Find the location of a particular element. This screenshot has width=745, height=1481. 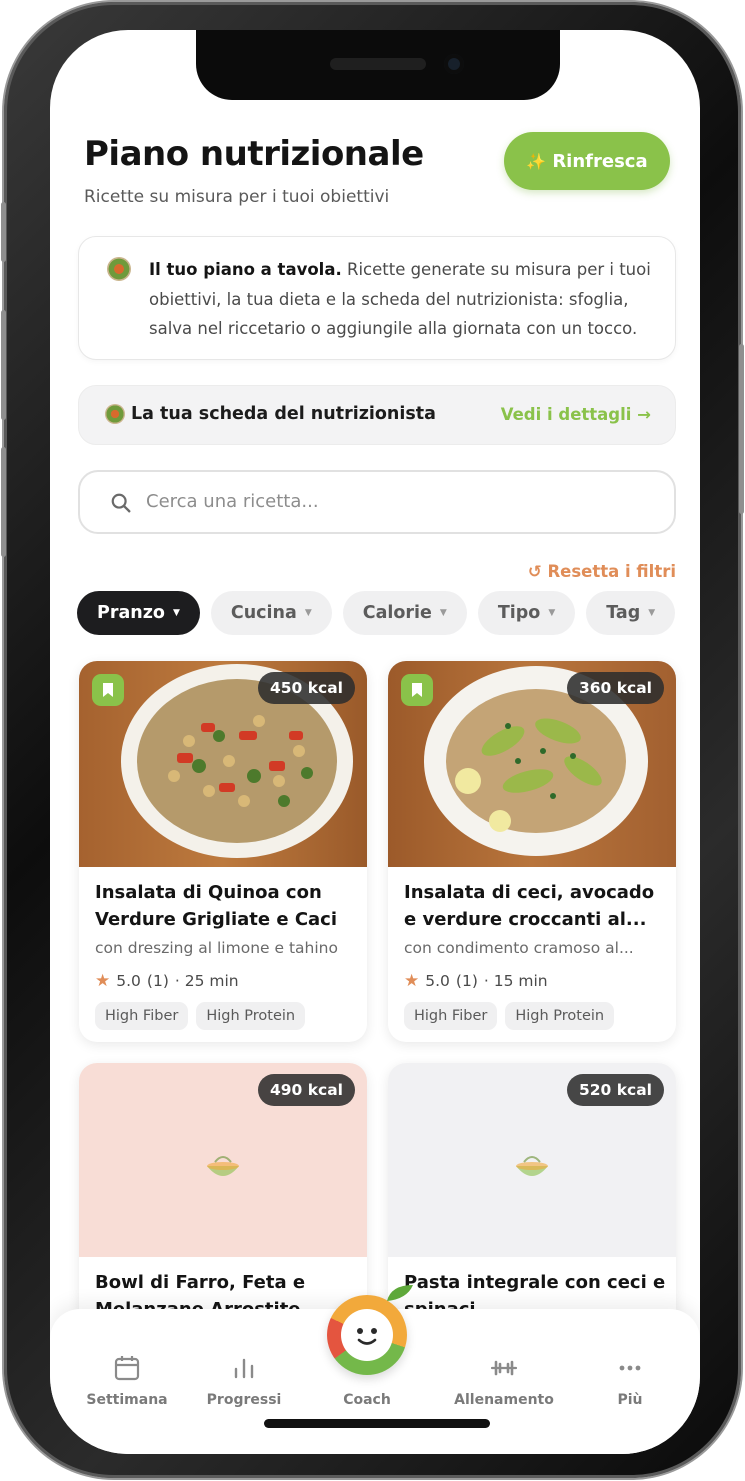

front-camera is located at coordinates (454, 64).